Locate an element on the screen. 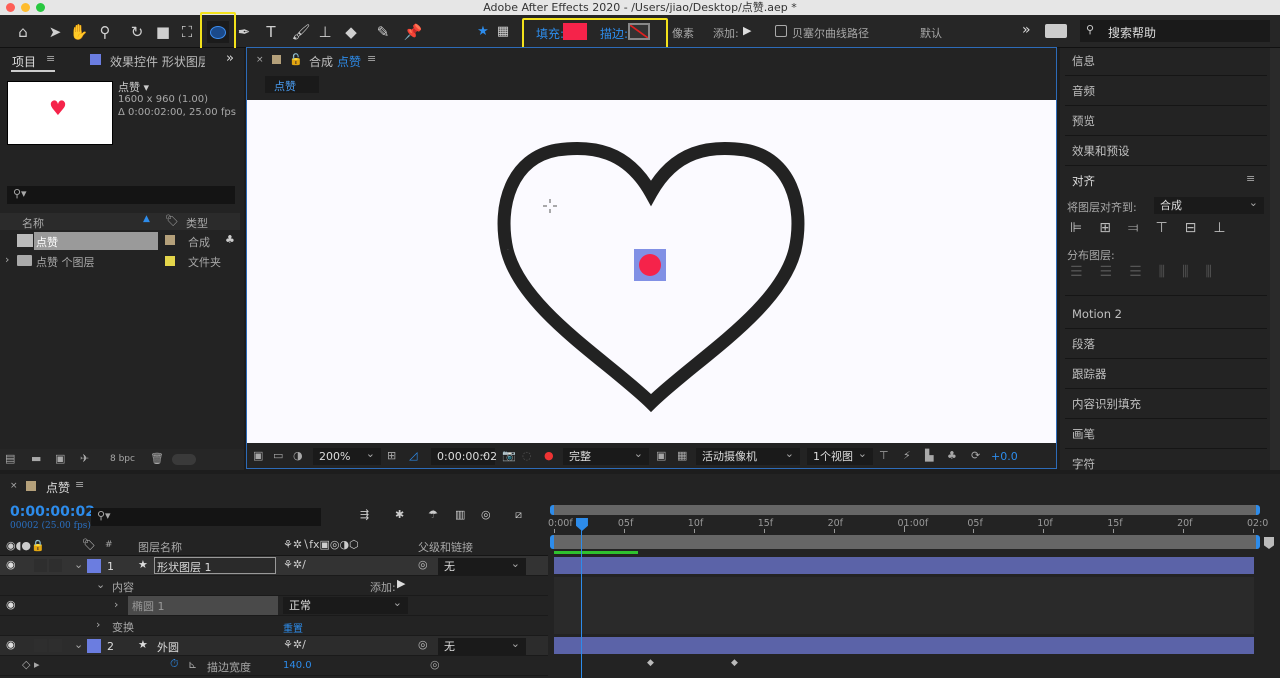  always-preview-icon: ▣ is located at coordinates (258, 455).